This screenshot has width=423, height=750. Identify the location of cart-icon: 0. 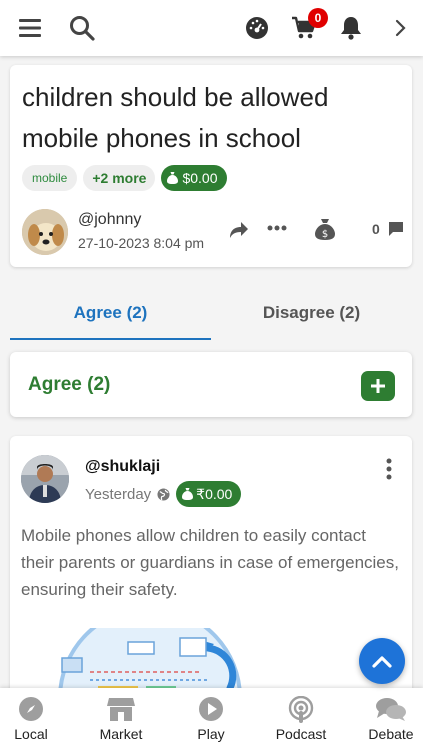
(309, 25).